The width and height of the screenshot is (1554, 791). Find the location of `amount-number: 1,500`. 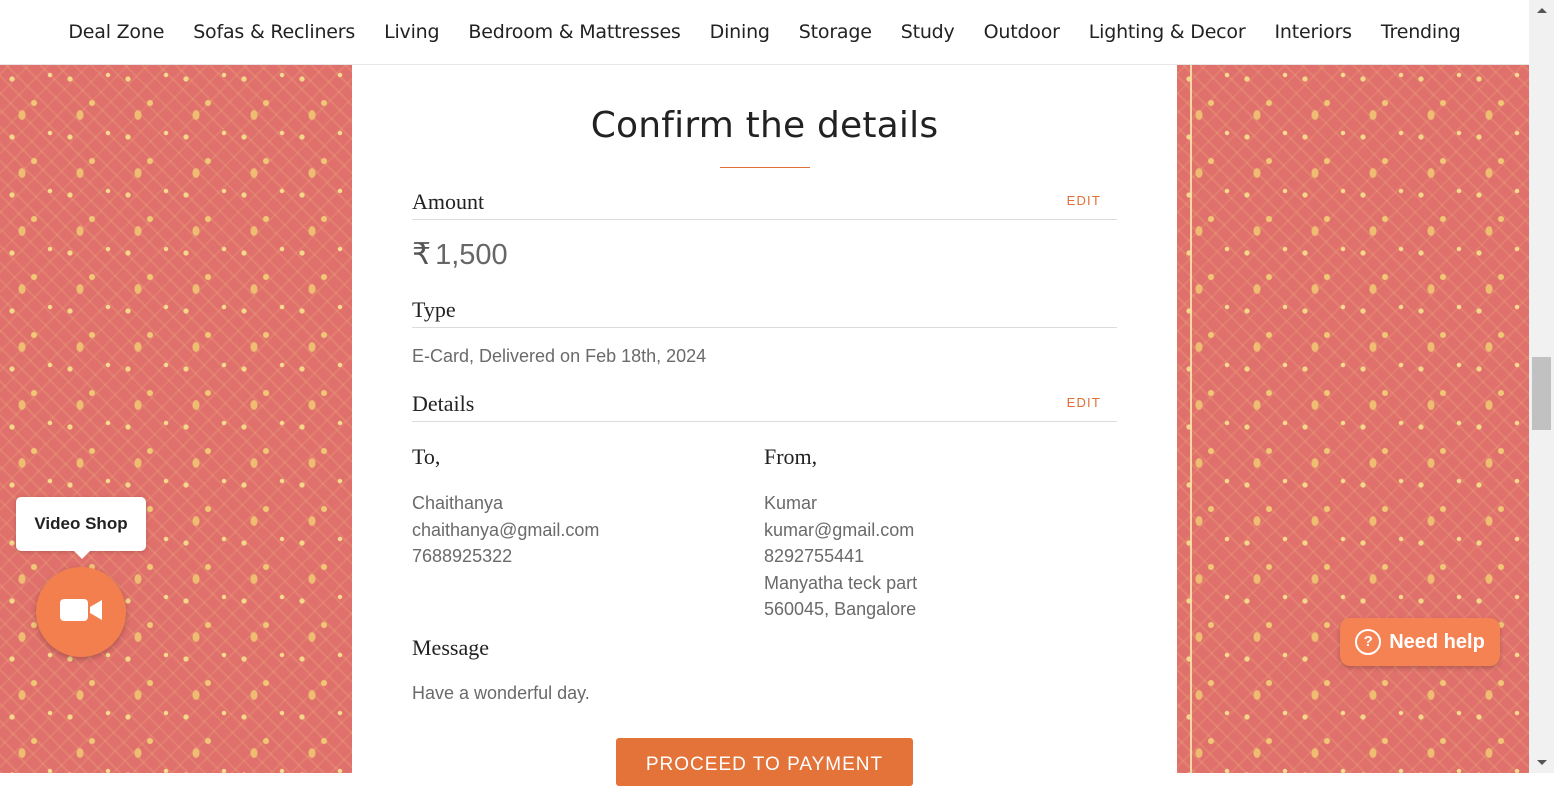

amount-number: 1,500 is located at coordinates (471, 255).